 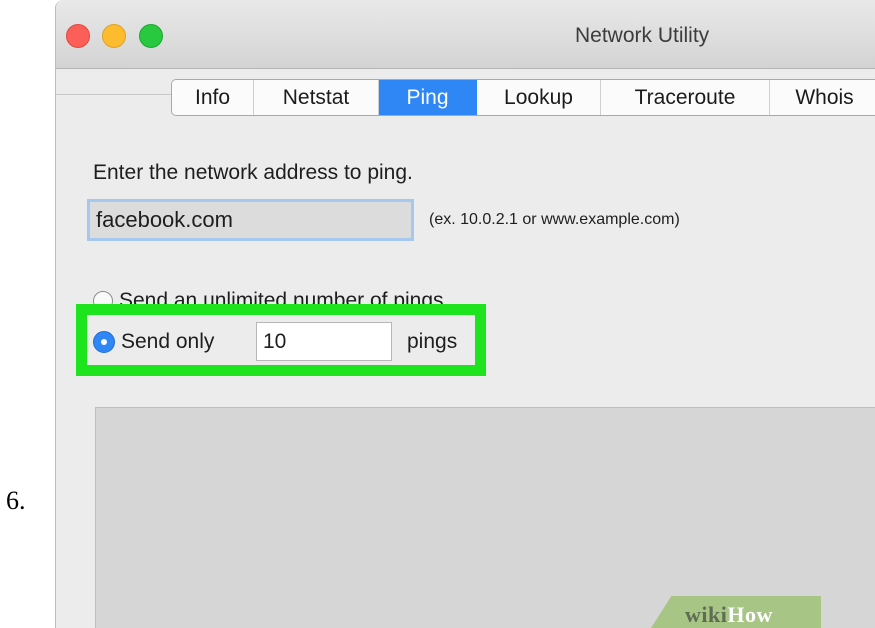 I want to click on tab-info: Info, so click(x=213, y=97).